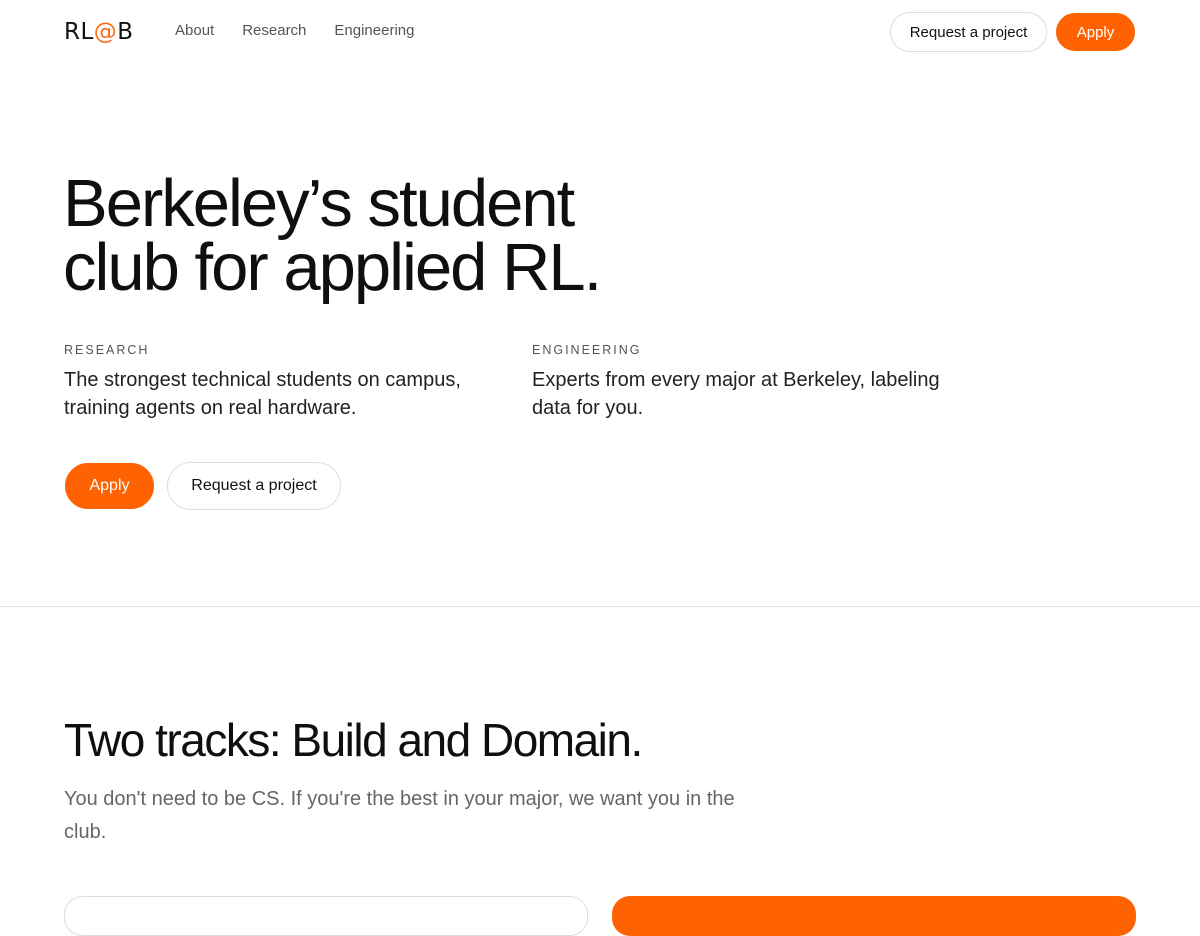  What do you see at coordinates (105, 32) in the screenshot?
I see `logo-at: @` at bounding box center [105, 32].